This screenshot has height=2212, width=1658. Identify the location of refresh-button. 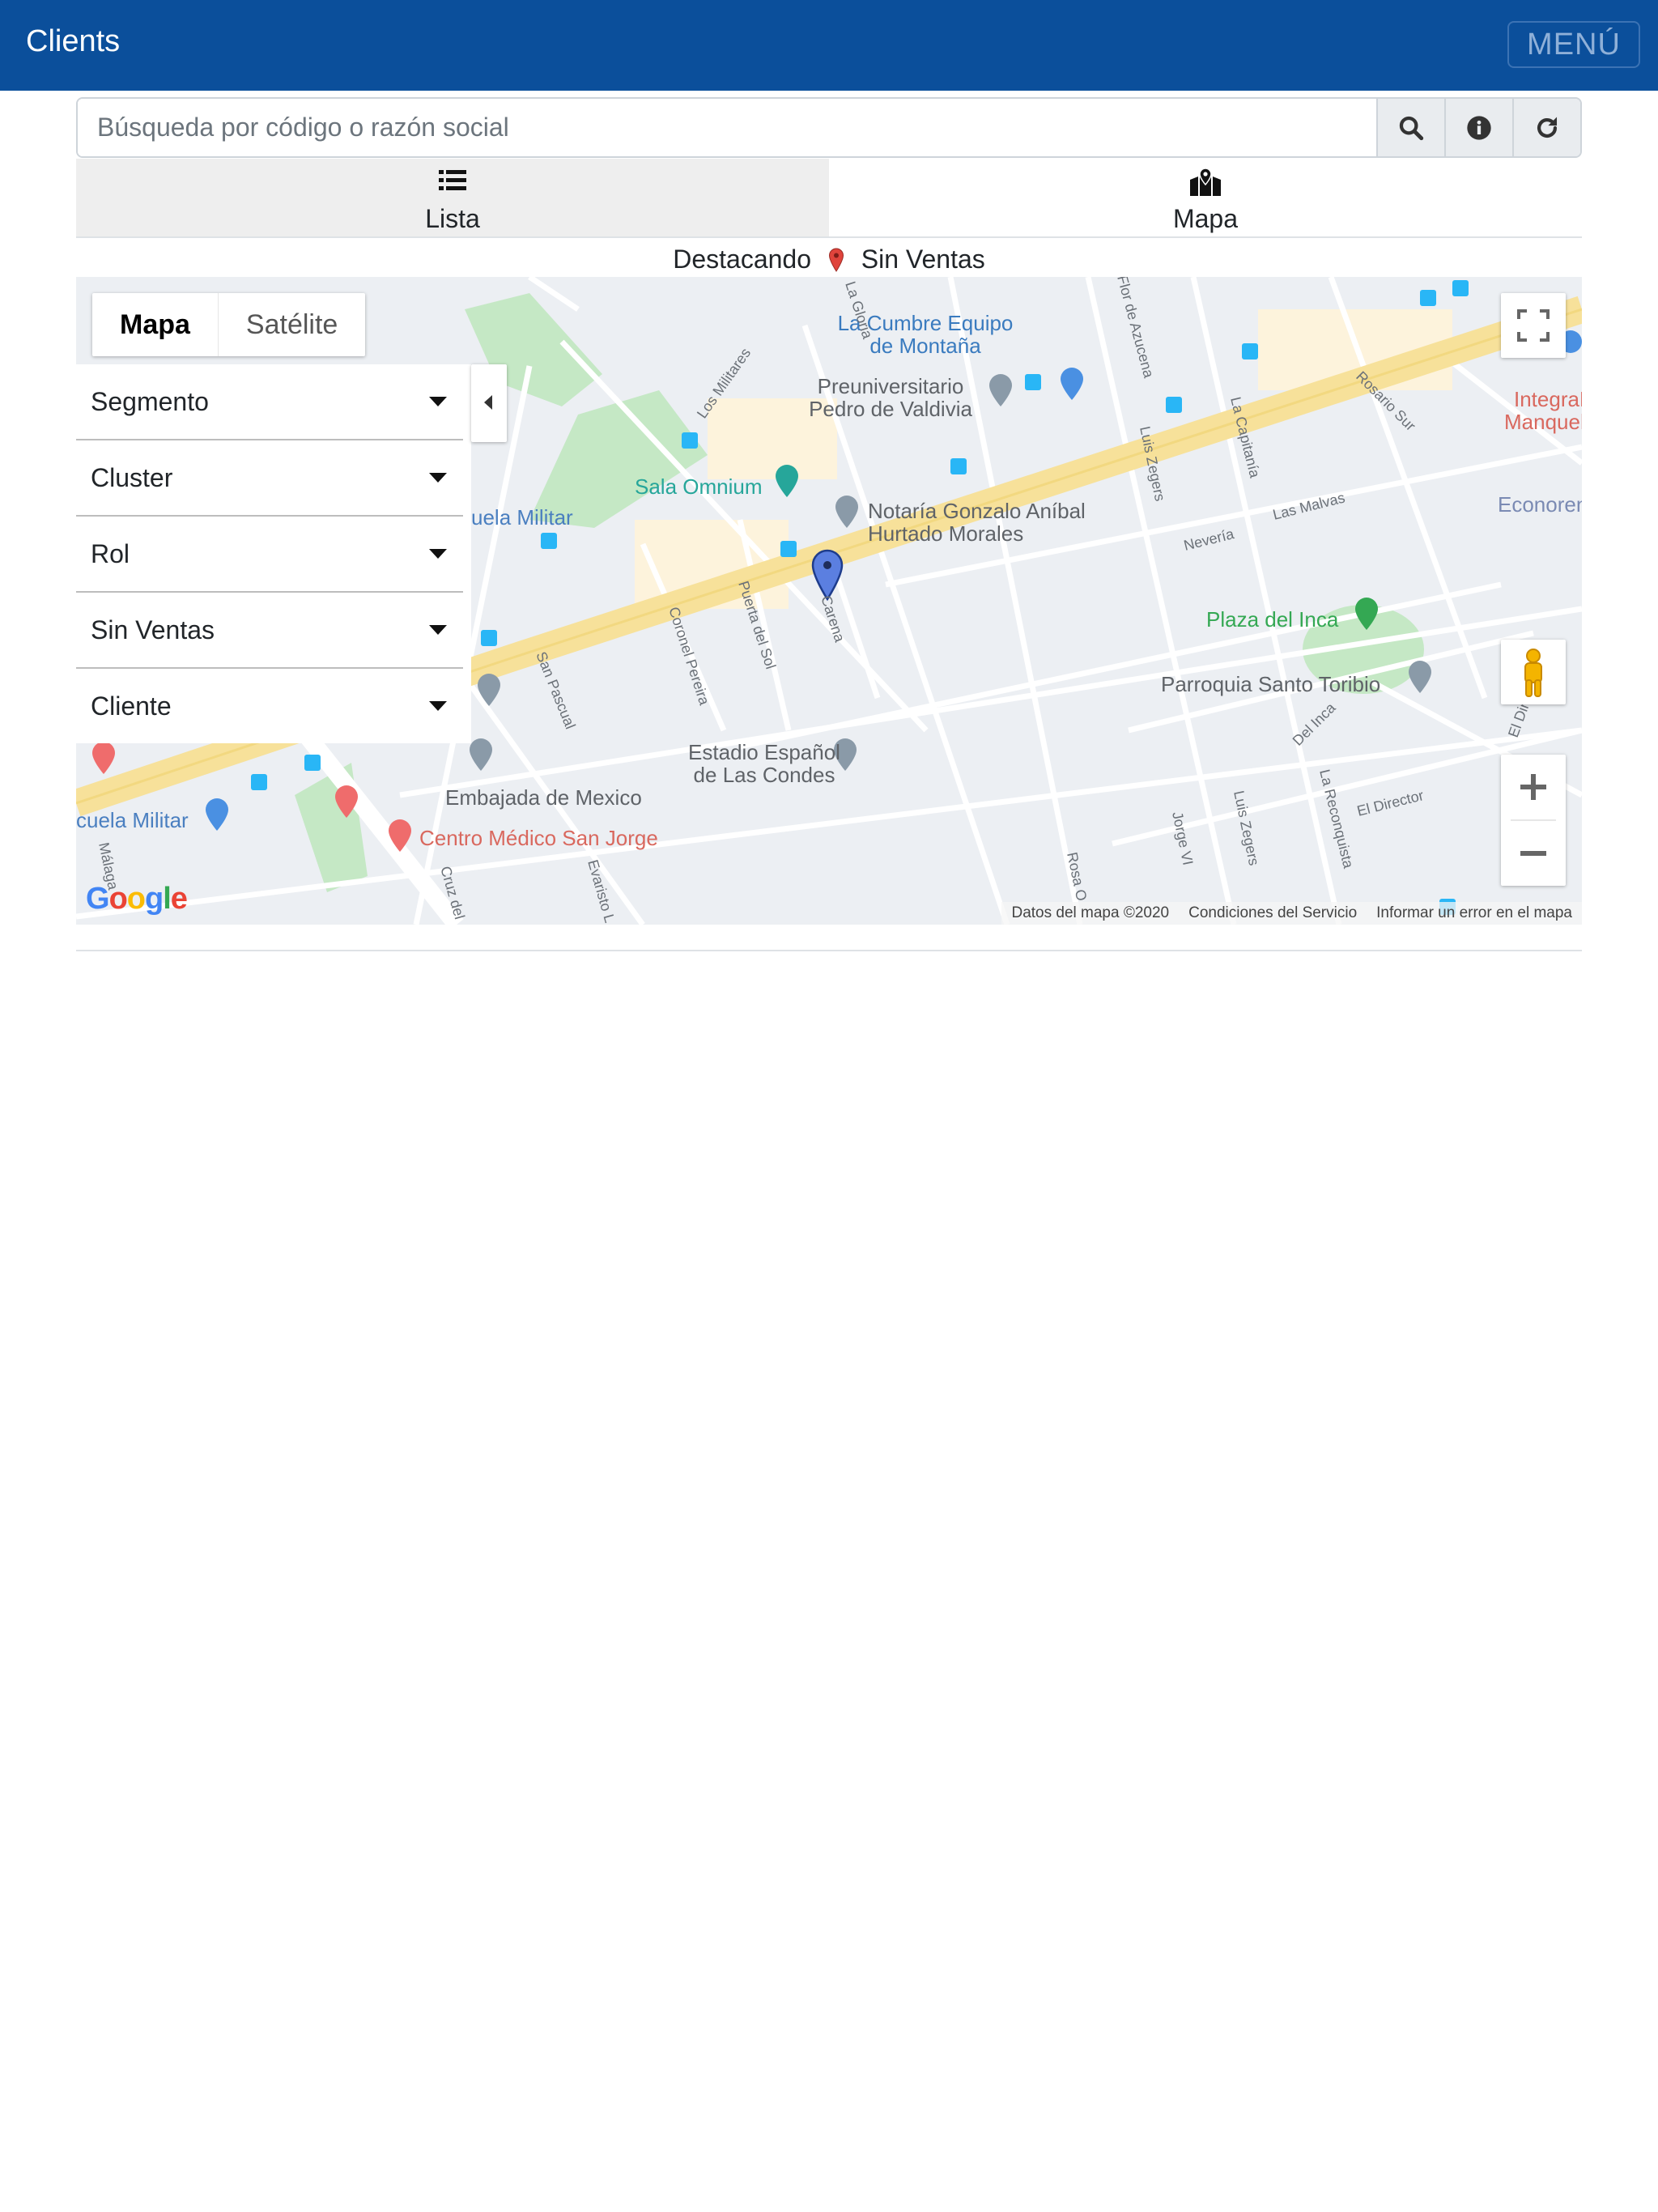
(1546, 127).